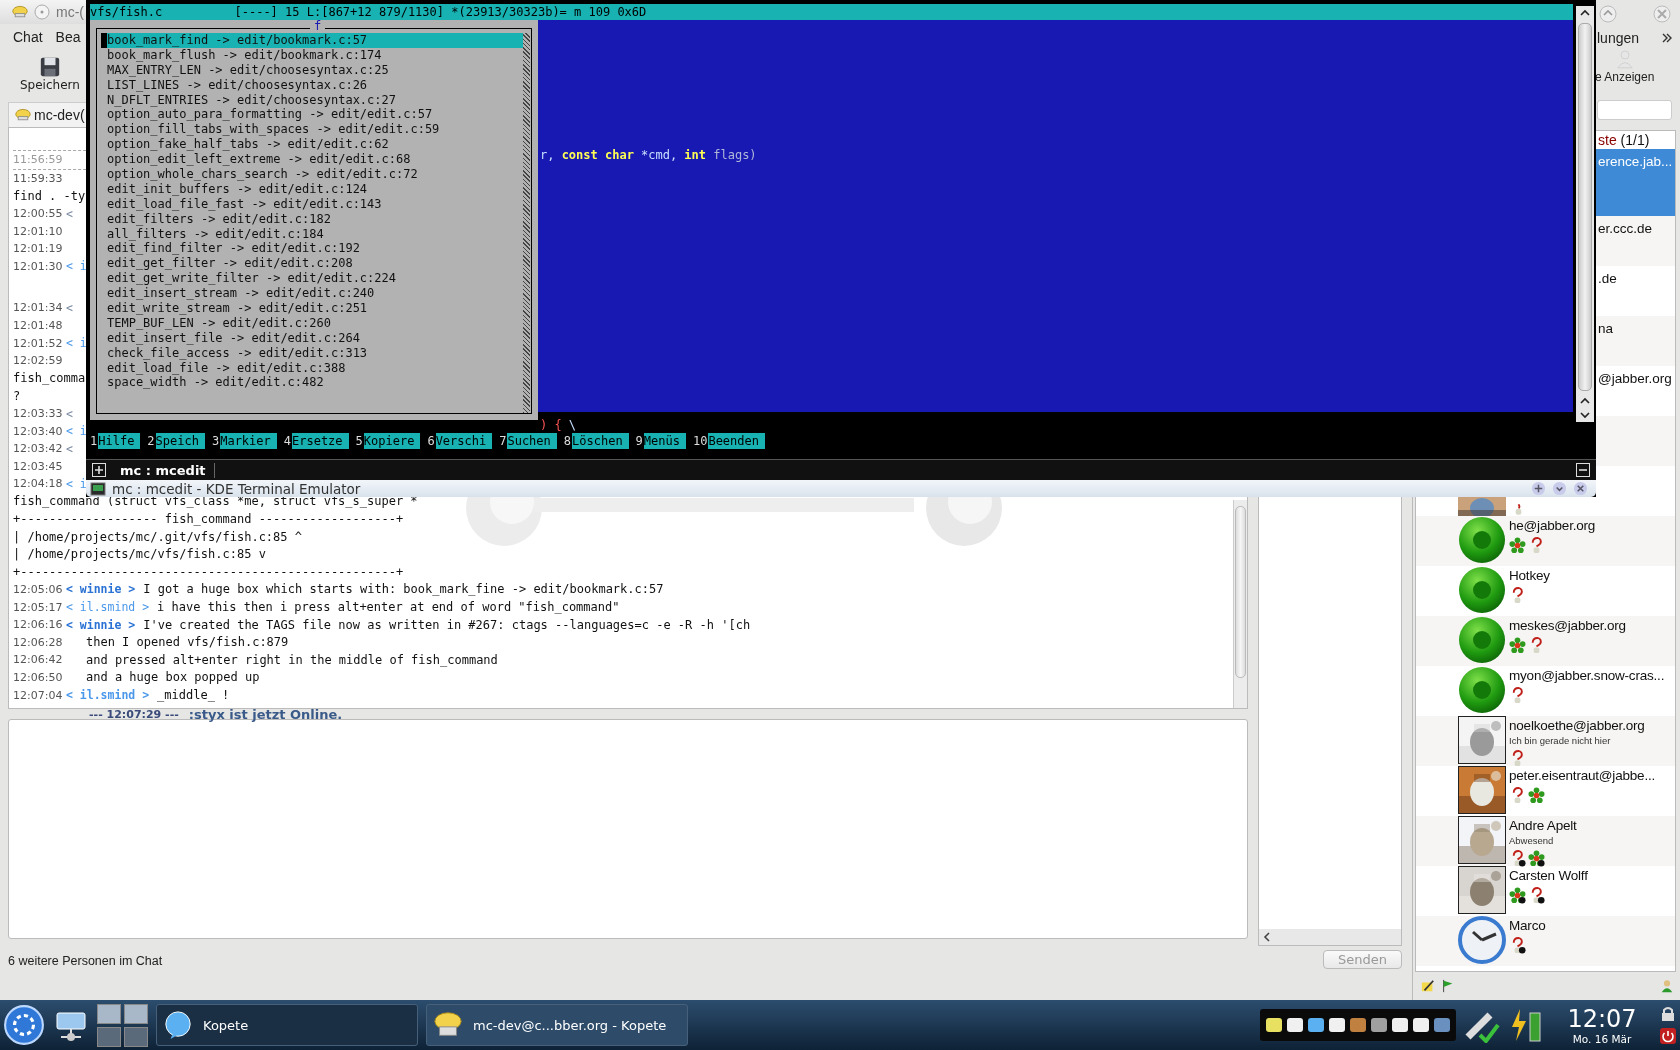 The width and height of the screenshot is (1680, 1050). I want to click on desktop-pager, so click(122, 1025).